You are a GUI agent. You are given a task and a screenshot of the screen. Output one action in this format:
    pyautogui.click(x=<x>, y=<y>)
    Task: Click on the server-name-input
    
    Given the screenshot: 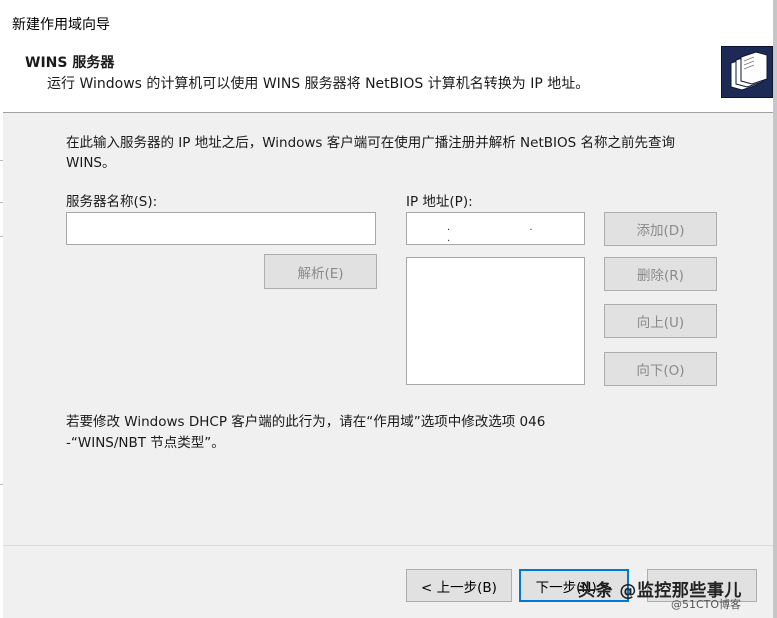 What is the action you would take?
    pyautogui.click(x=221, y=228)
    